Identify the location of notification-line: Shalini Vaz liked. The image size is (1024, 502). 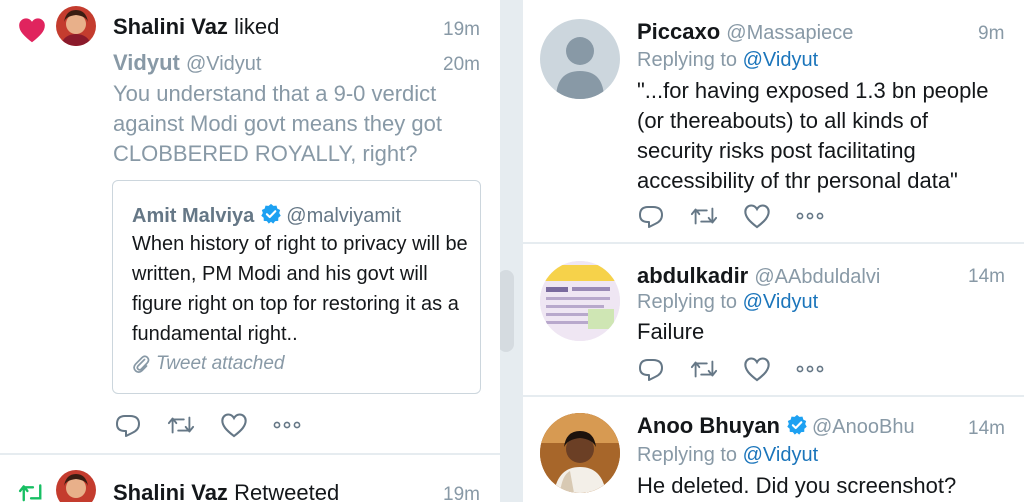
(196, 27).